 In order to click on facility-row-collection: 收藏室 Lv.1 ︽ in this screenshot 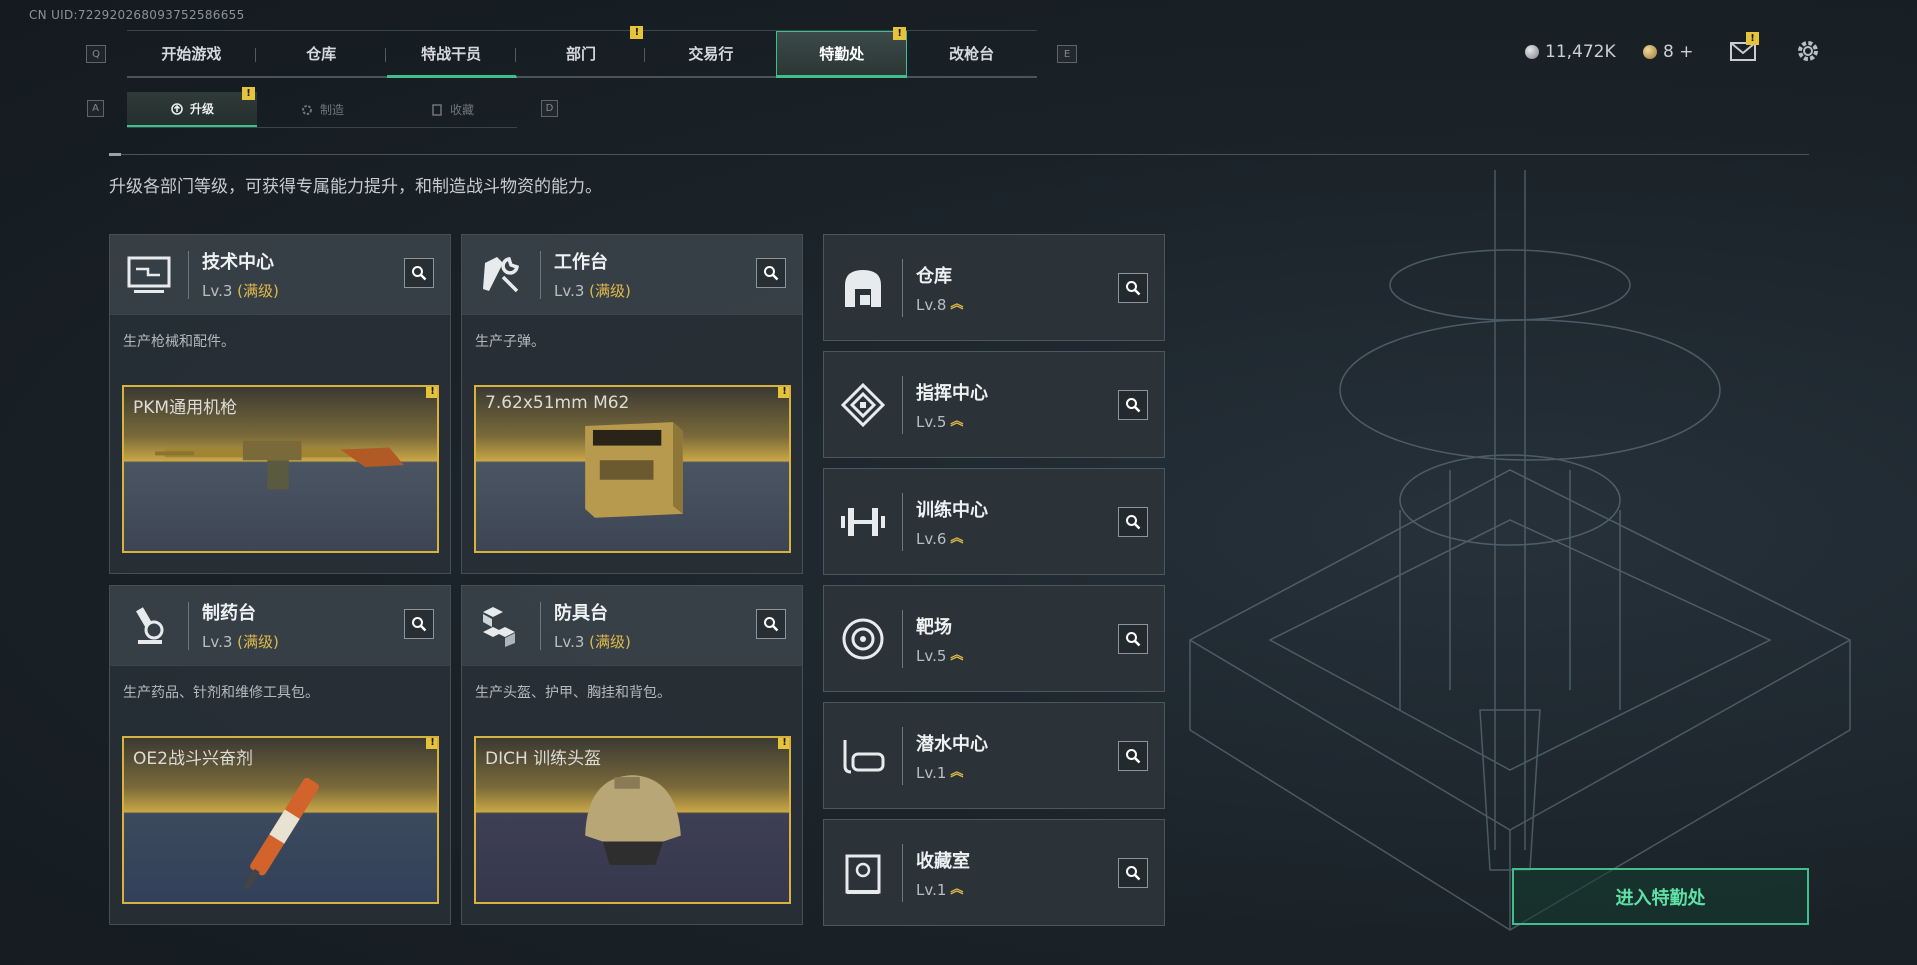, I will do `click(994, 872)`.